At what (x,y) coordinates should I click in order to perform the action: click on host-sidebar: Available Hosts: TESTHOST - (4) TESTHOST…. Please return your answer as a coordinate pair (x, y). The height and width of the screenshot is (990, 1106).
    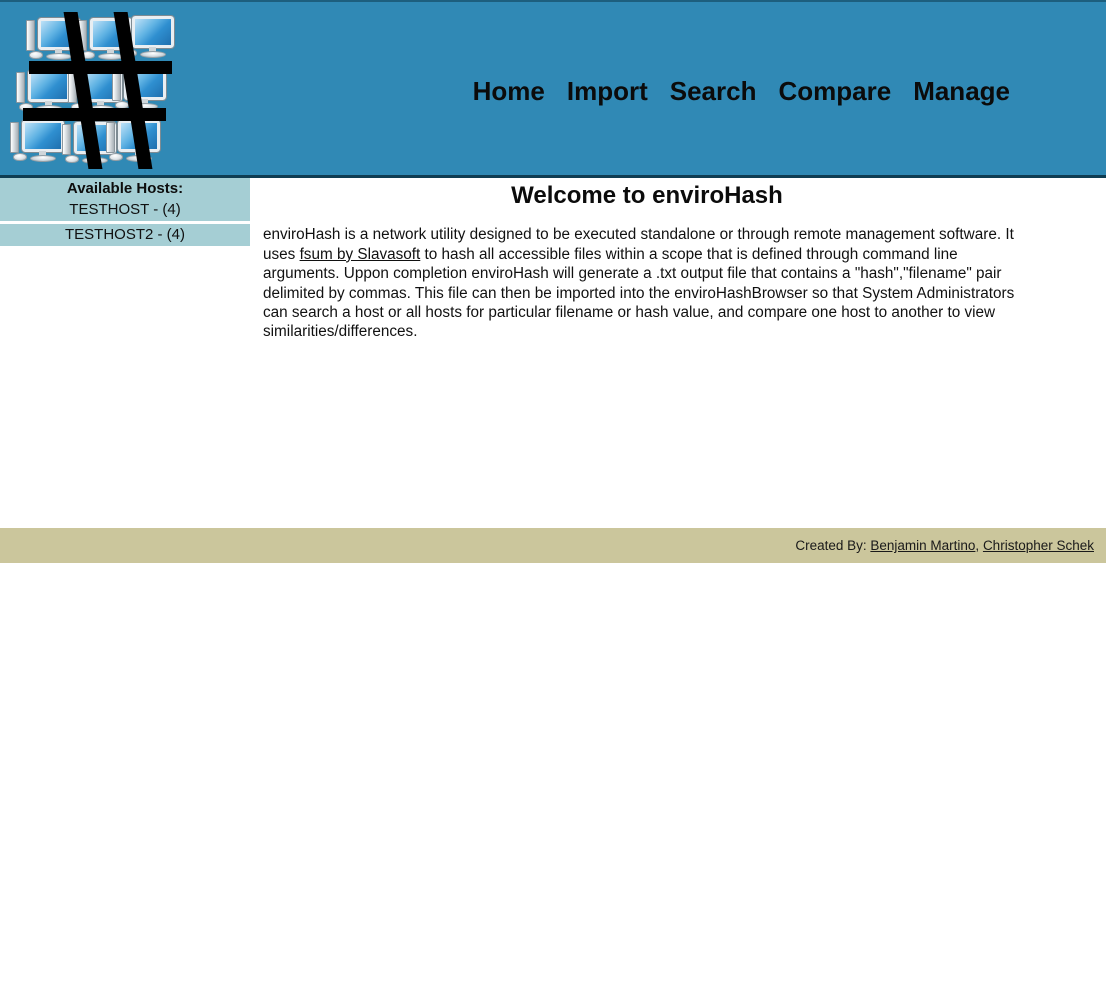
    Looking at the image, I should click on (125, 212).